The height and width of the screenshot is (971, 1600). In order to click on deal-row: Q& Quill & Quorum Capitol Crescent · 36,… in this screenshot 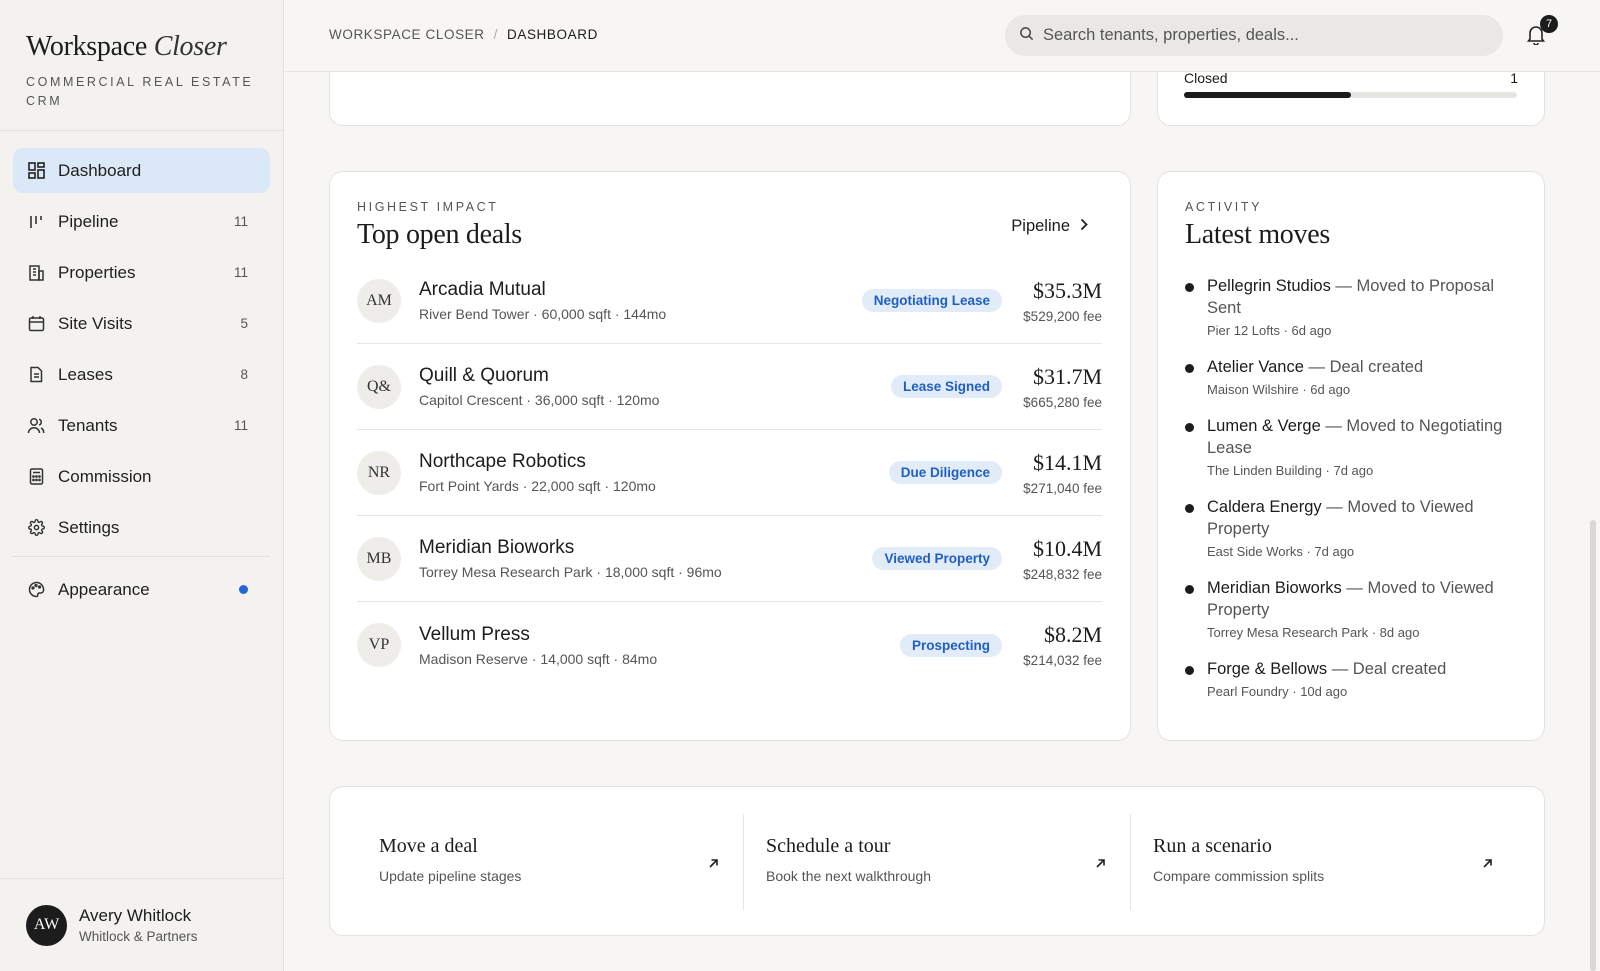, I will do `click(729, 387)`.